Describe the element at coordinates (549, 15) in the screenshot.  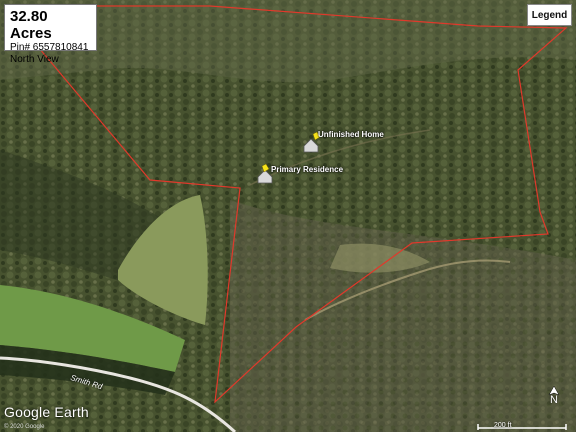
I see `legend-button: Legend` at that location.